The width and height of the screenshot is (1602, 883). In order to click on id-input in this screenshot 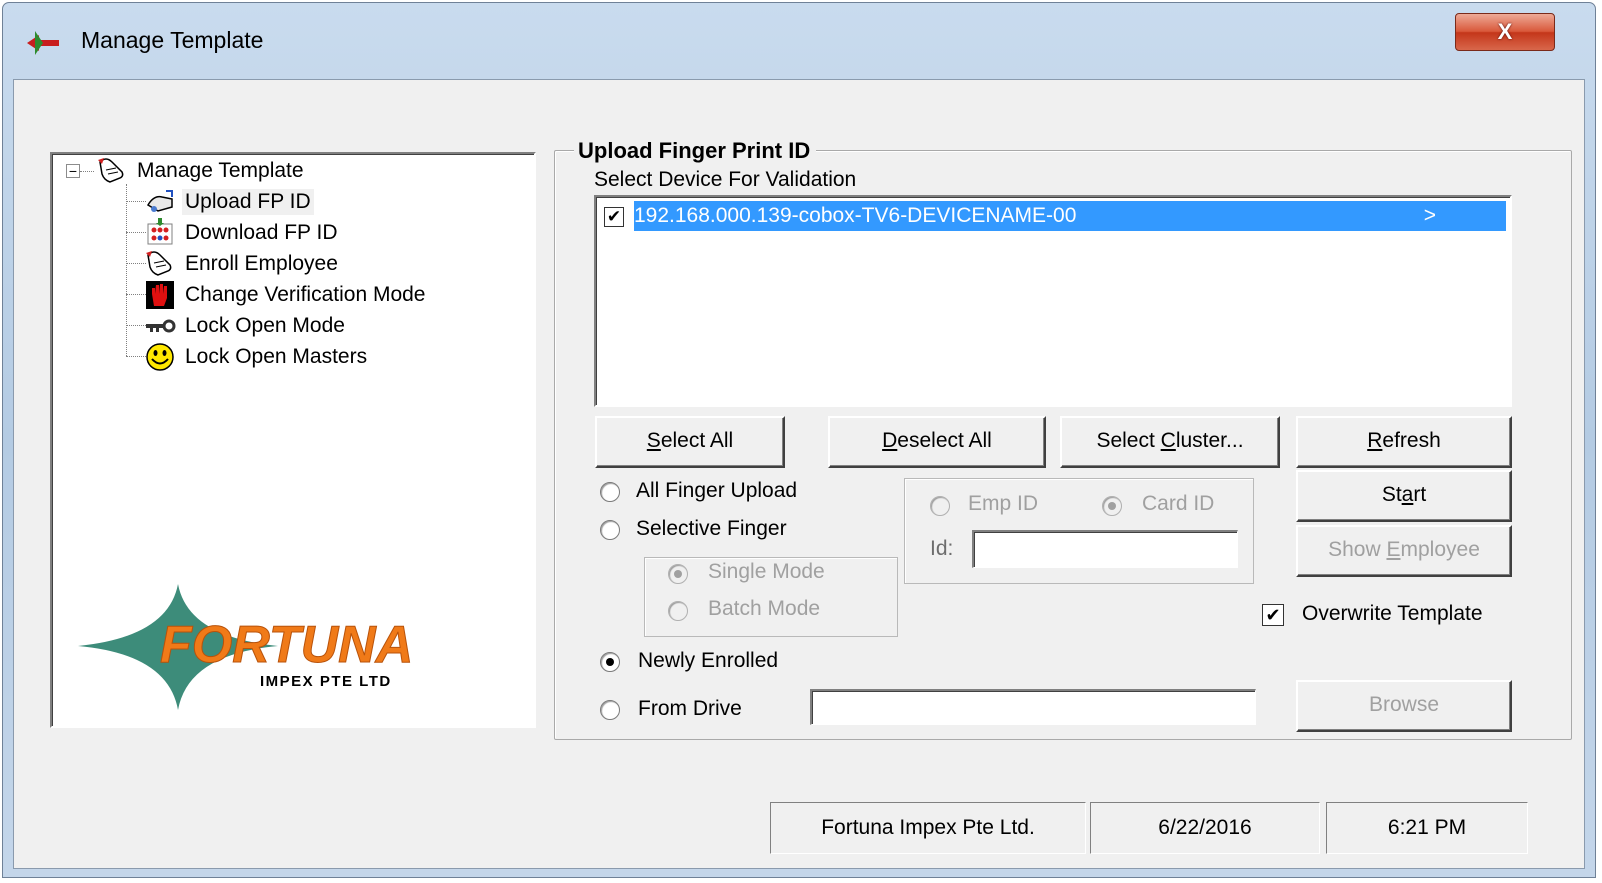, I will do `click(1105, 549)`.